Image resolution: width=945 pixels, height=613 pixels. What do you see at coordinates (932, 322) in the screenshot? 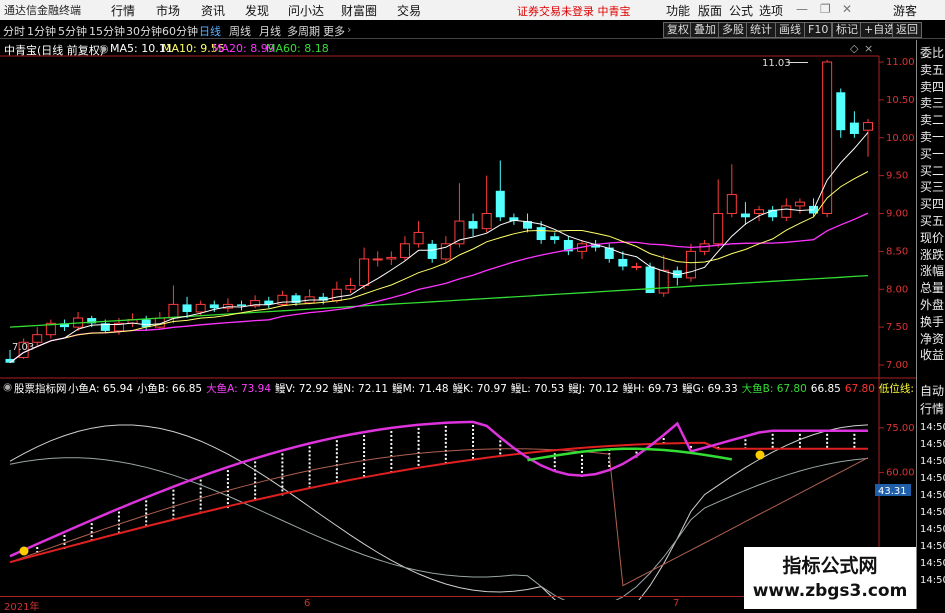
I see `side-item: 换手` at bounding box center [932, 322].